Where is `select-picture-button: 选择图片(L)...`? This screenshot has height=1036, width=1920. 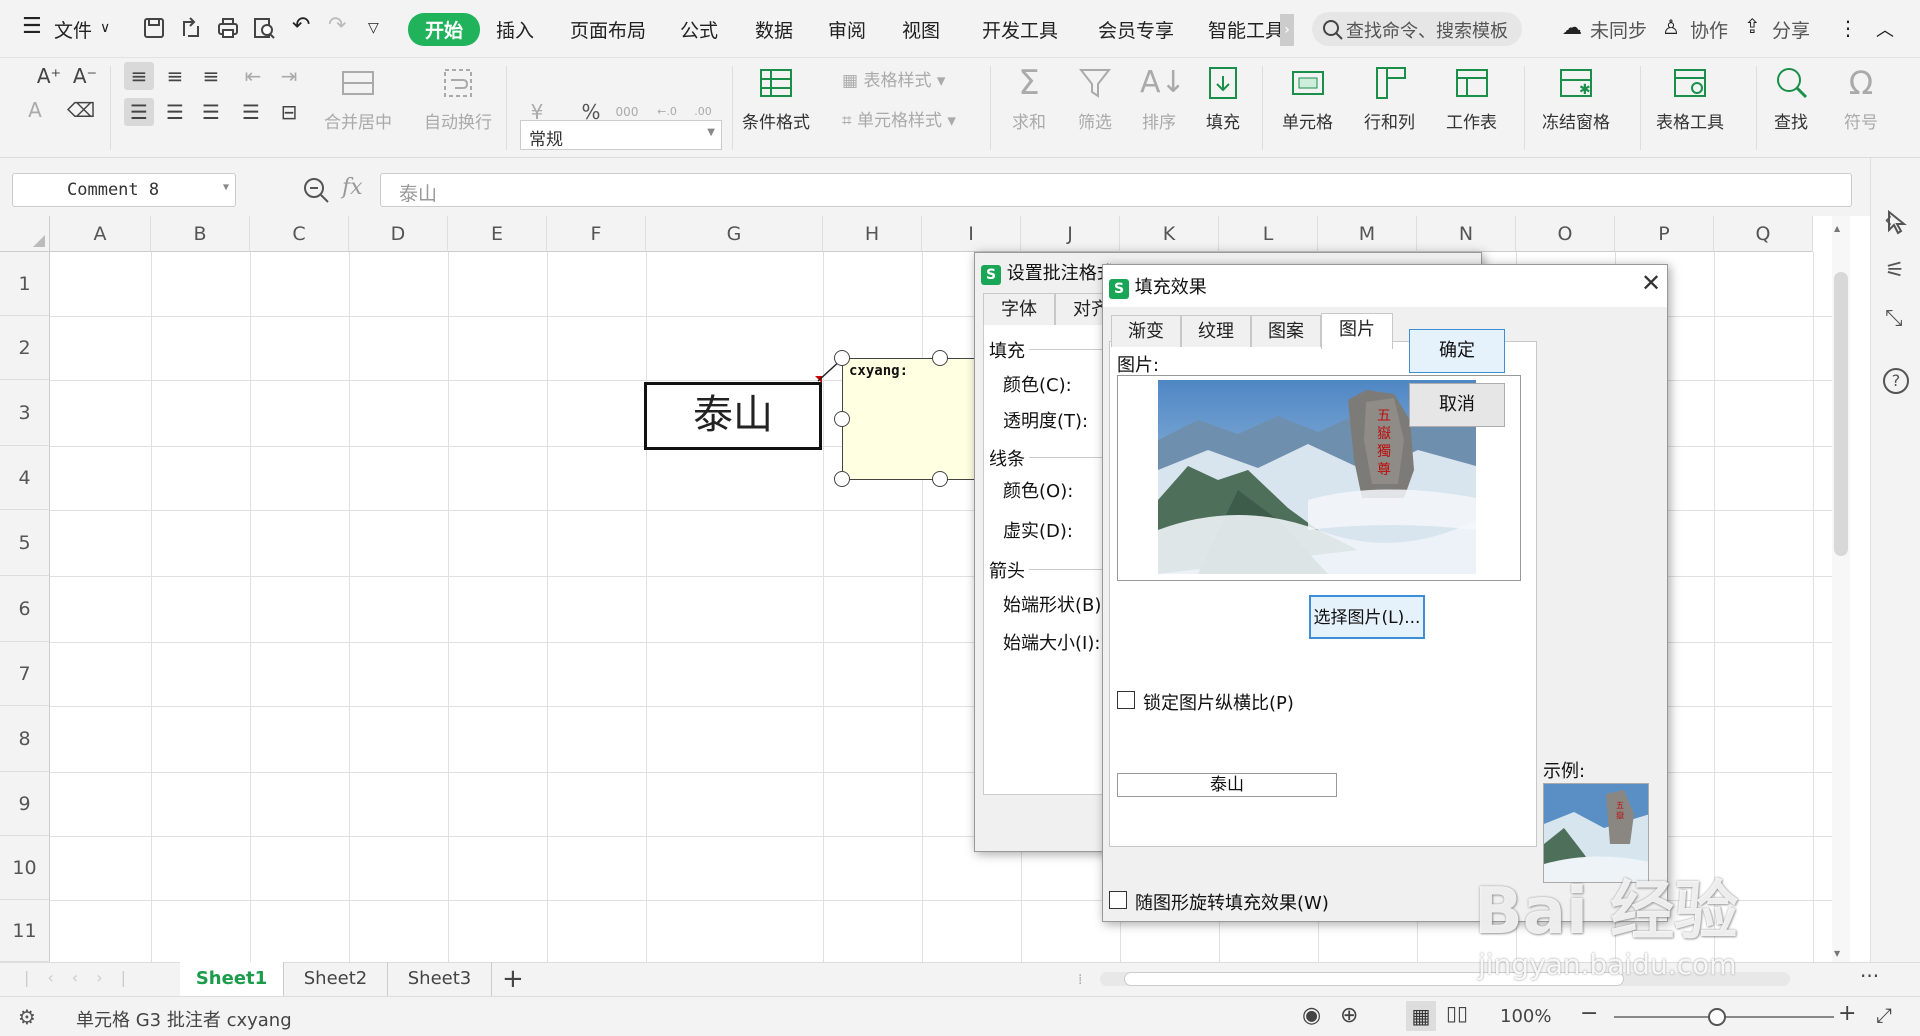 select-picture-button: 选择图片(L)... is located at coordinates (1367, 617).